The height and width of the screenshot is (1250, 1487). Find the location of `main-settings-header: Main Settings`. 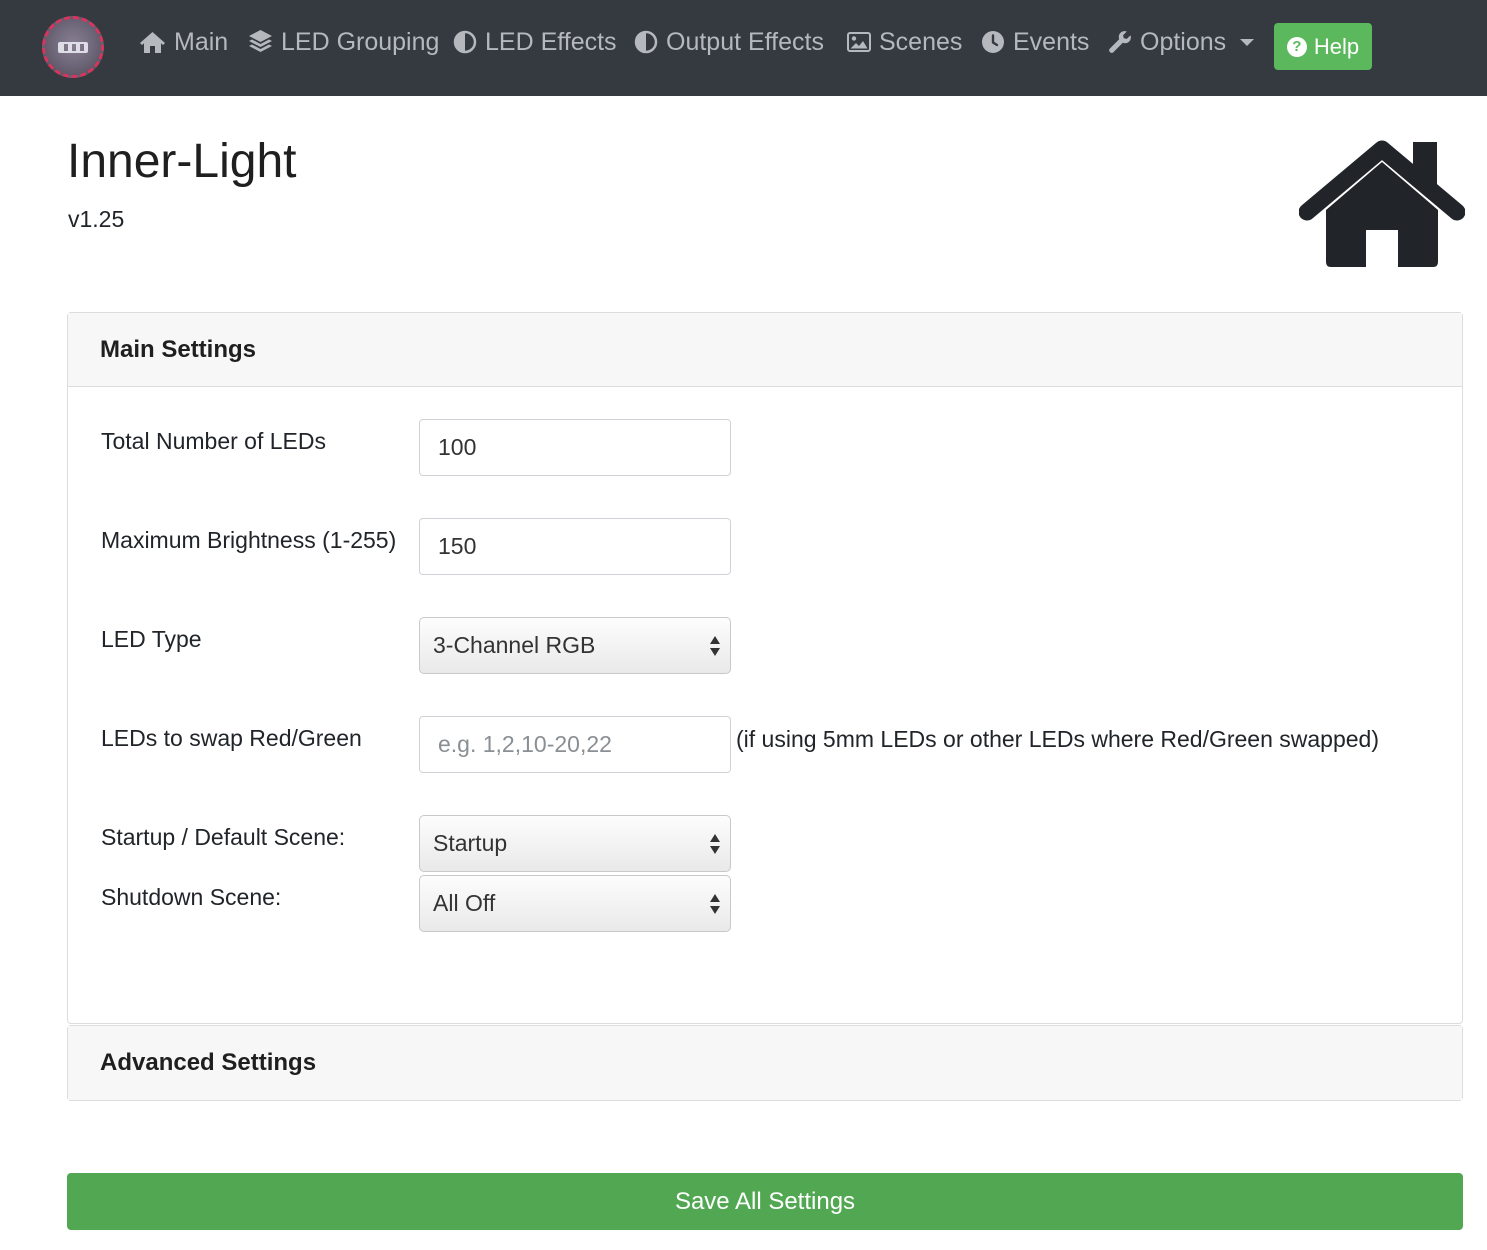

main-settings-header: Main Settings is located at coordinates (765, 350).